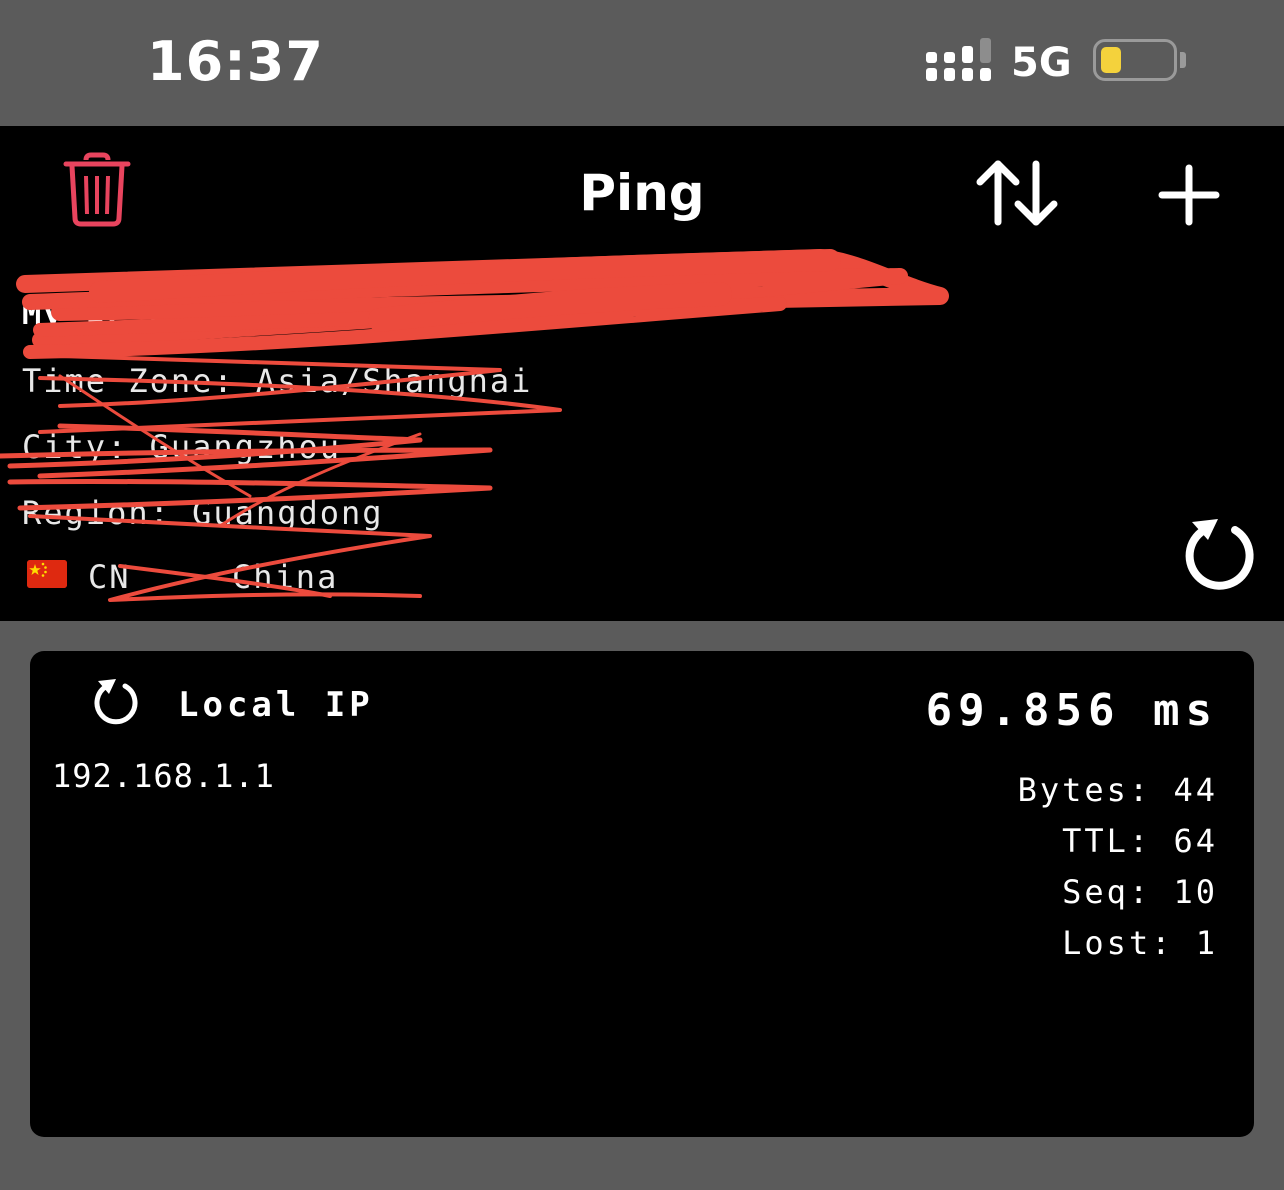  I want to click on country-name: China, so click(285, 577).